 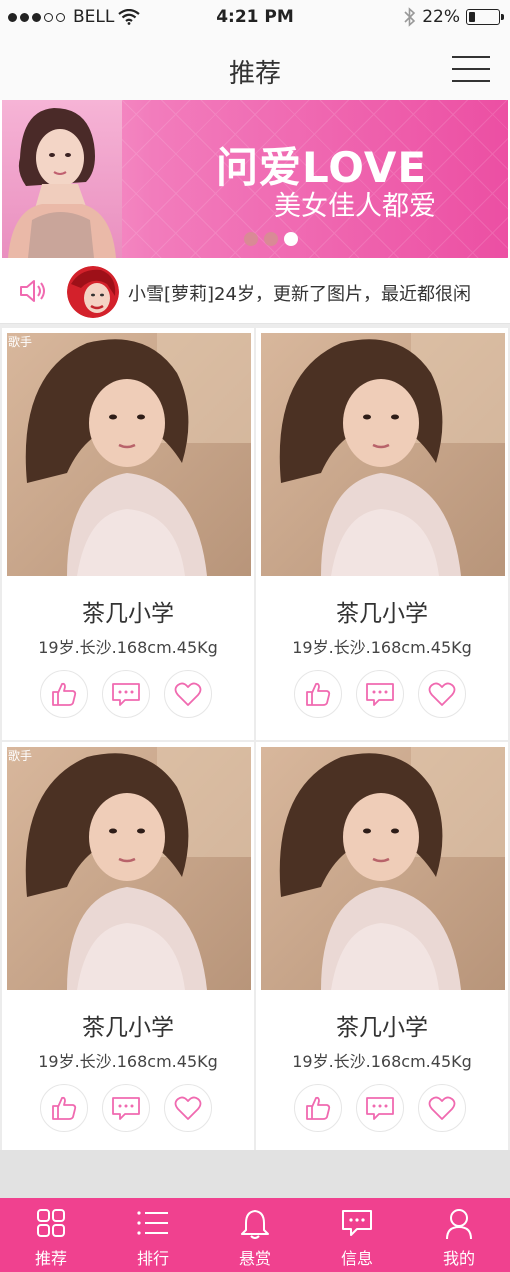 I want to click on notice-bar: 小雪[萝莉]24岁，更新了图片，最近都很闲, so click(x=255, y=291).